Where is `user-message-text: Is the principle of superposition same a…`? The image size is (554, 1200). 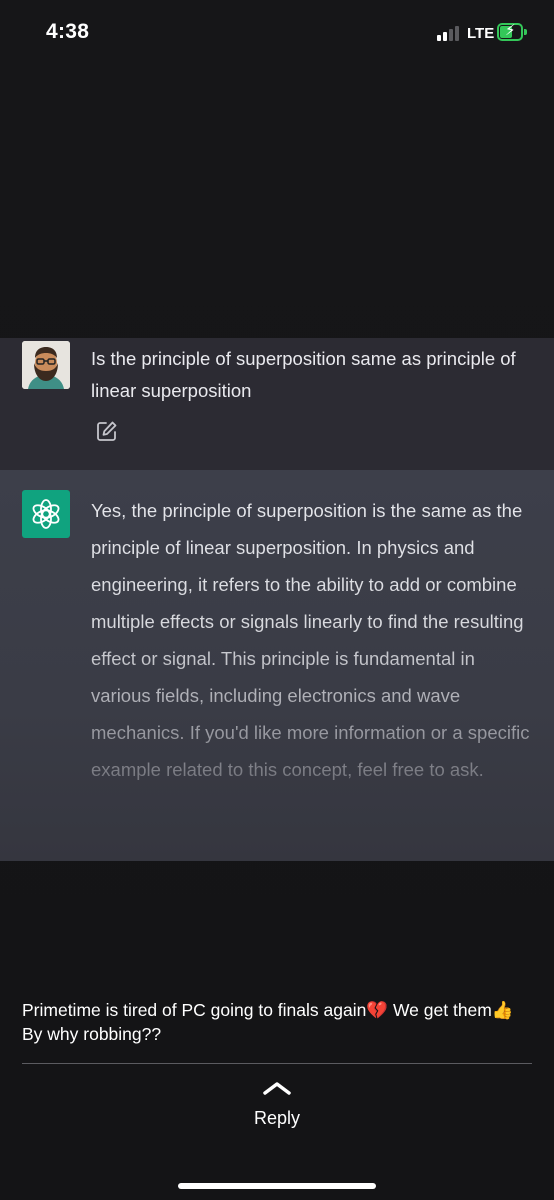 user-message-text: Is the principle of superposition same a… is located at coordinates (303, 374).